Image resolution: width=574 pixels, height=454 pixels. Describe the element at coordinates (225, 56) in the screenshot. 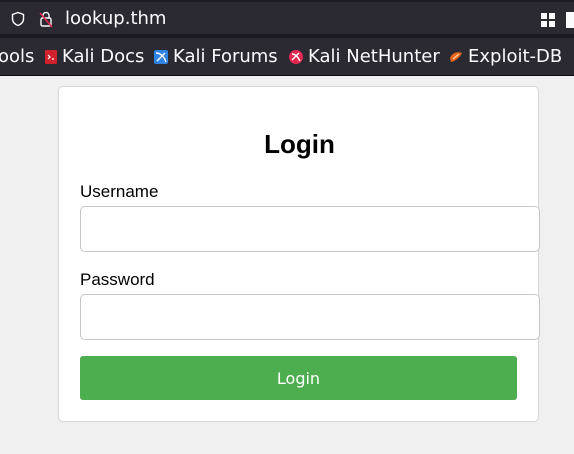

I see `bookmark-label: Kali Forums` at that location.